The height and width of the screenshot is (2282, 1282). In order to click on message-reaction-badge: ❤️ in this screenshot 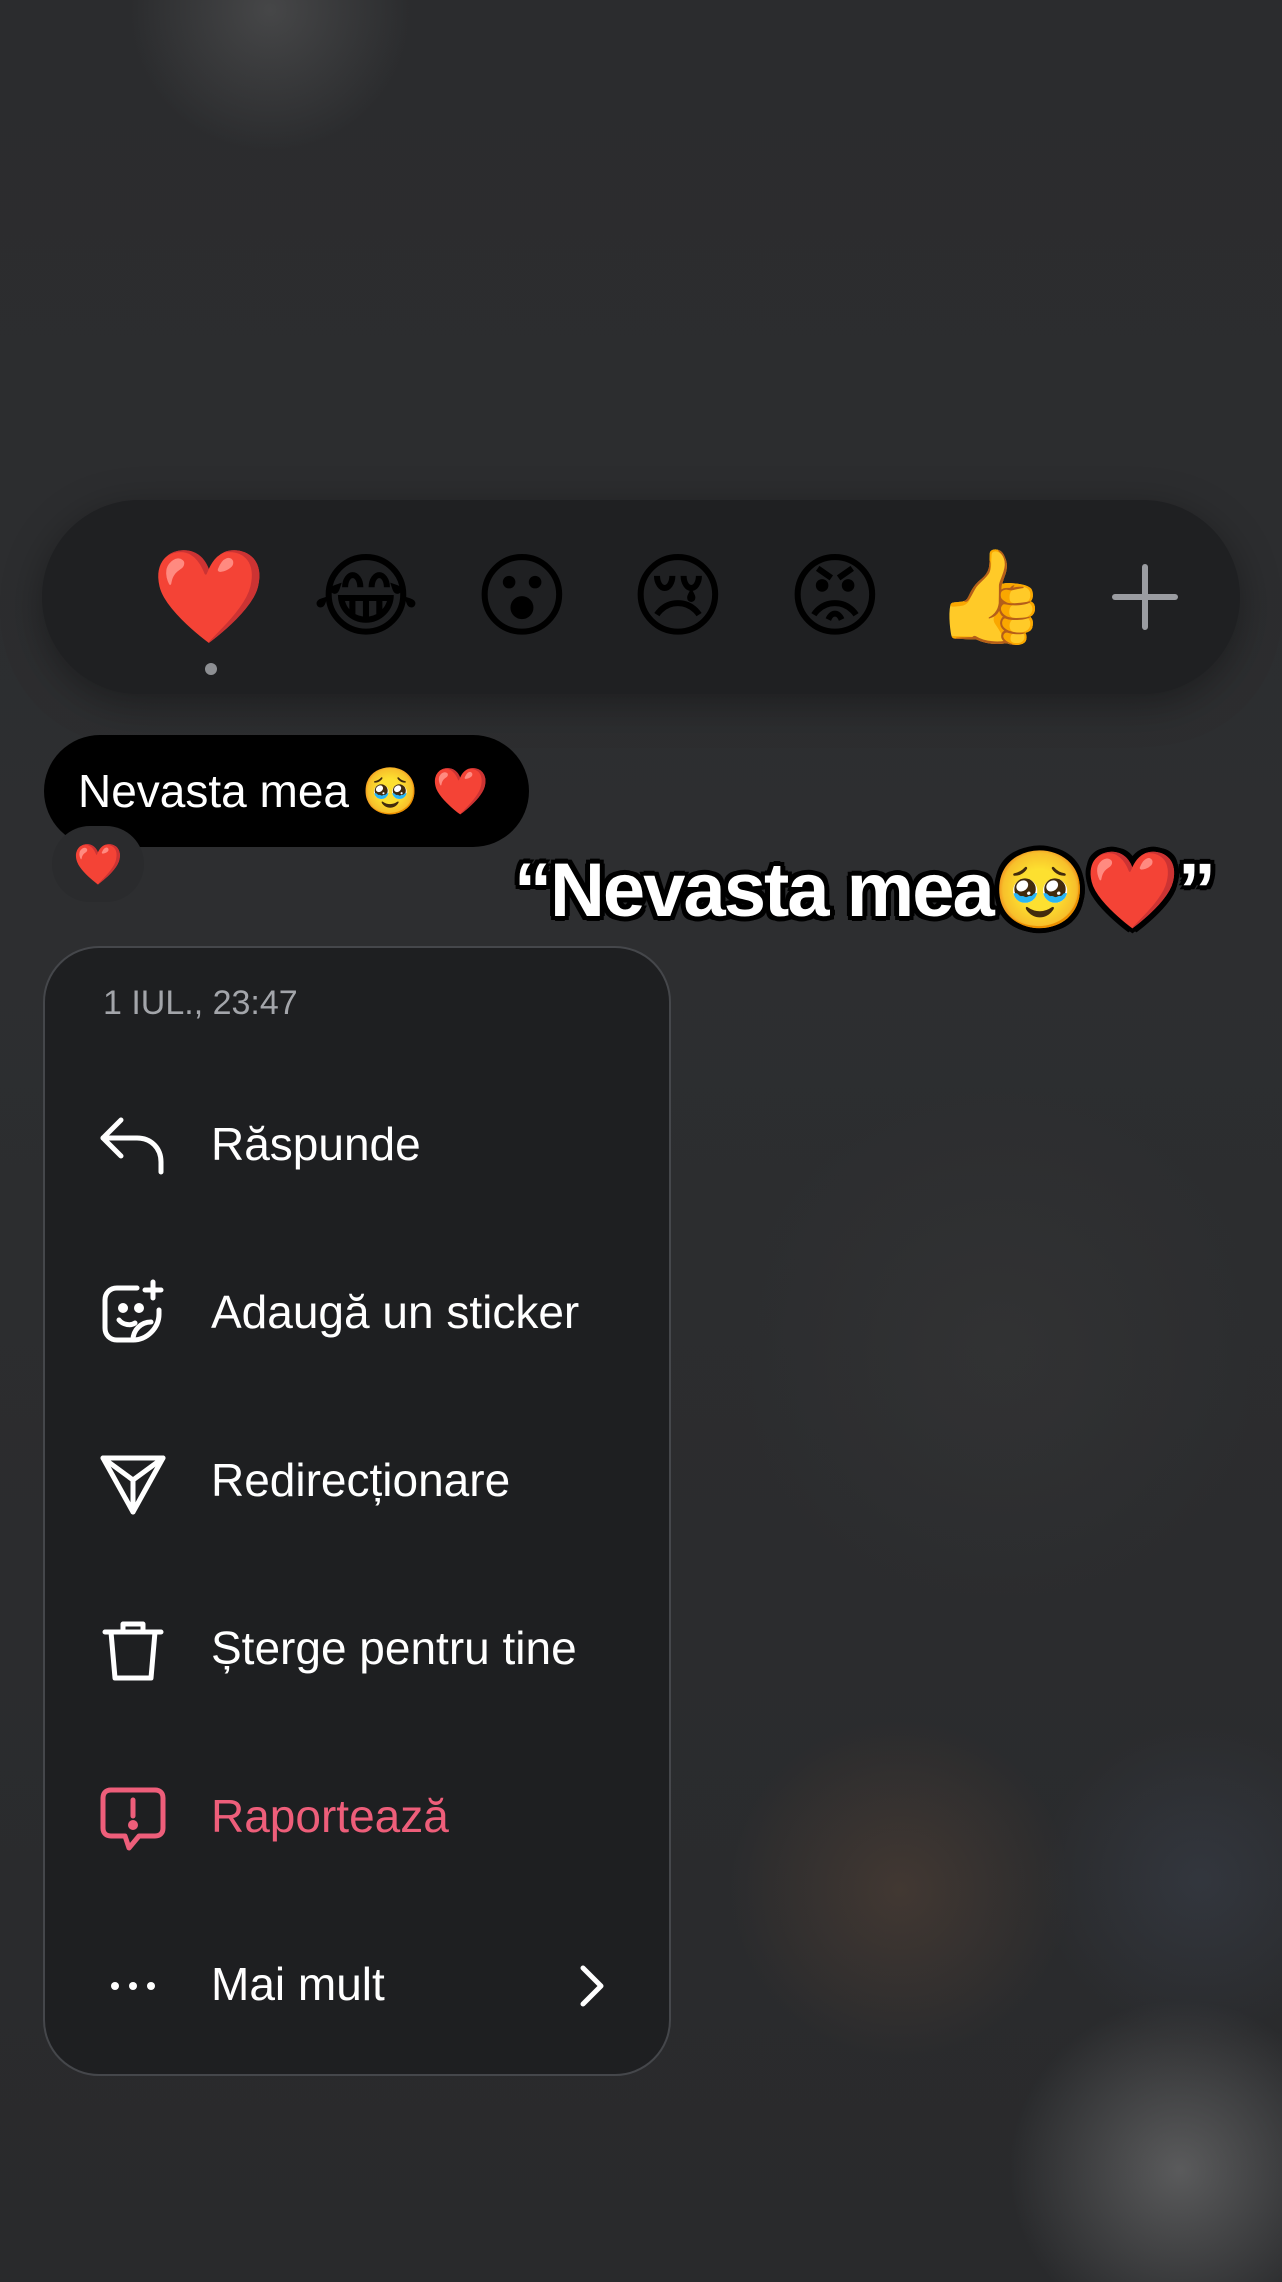, I will do `click(98, 864)`.